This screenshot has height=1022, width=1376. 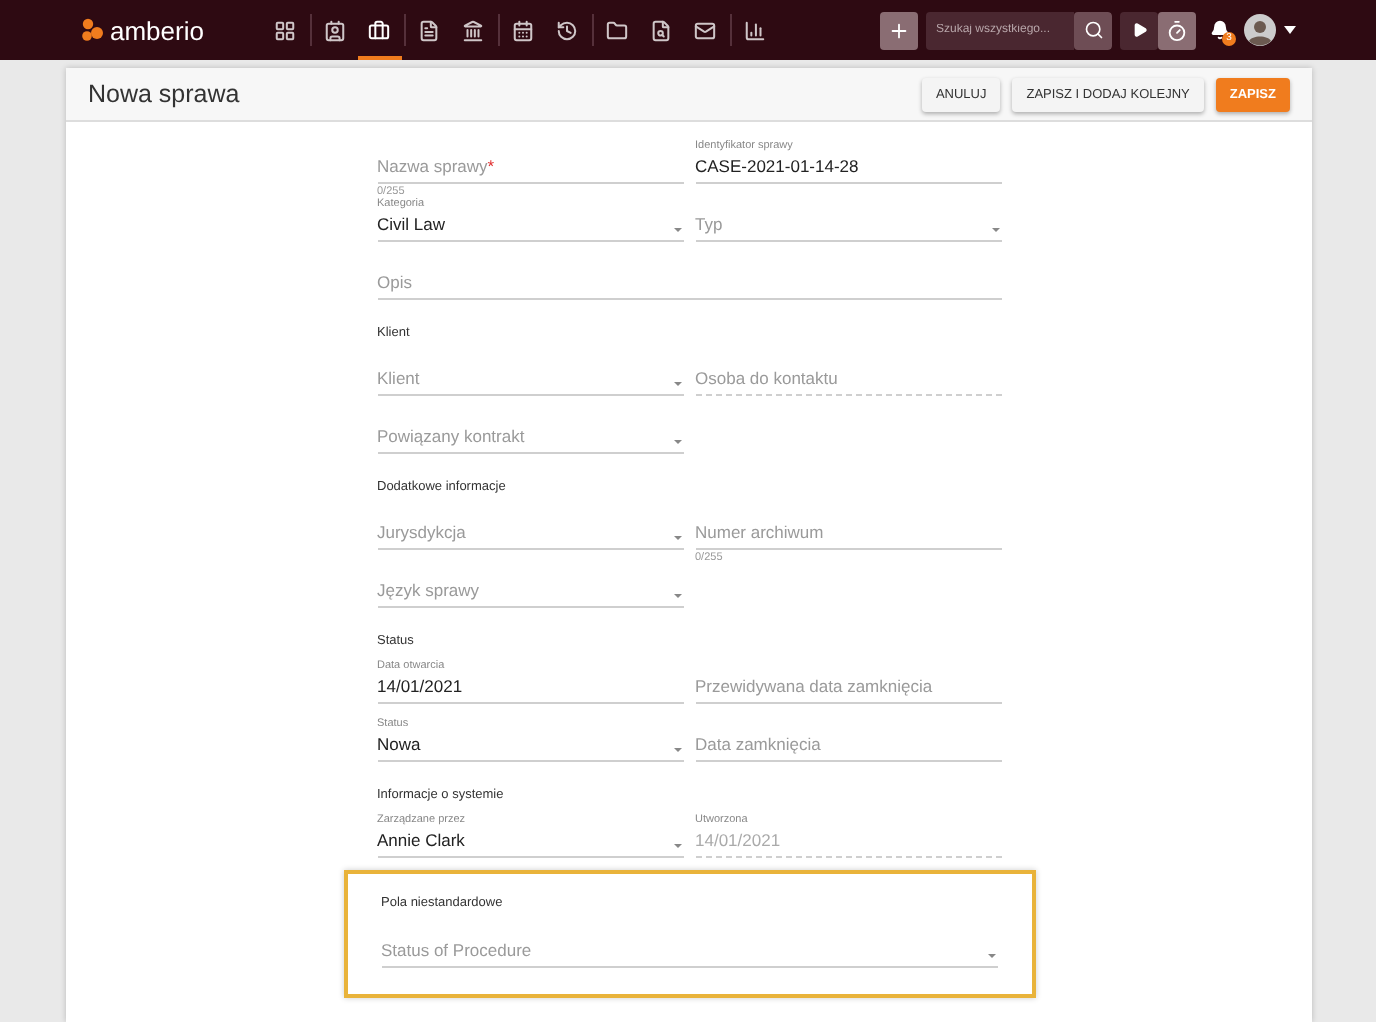 What do you see at coordinates (530, 585) in the screenshot?
I see `select-field: Język sprawy` at bounding box center [530, 585].